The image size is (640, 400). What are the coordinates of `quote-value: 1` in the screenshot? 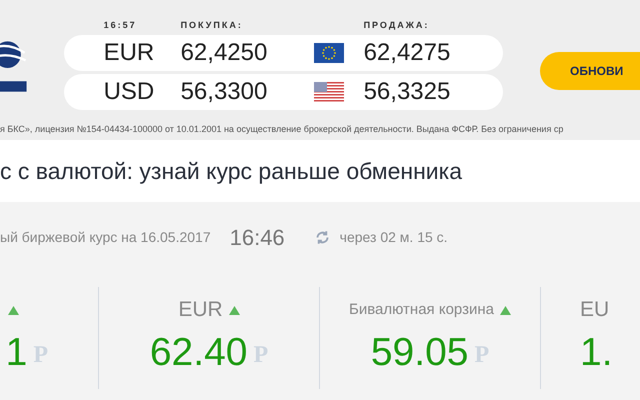 It's located at (17, 353).